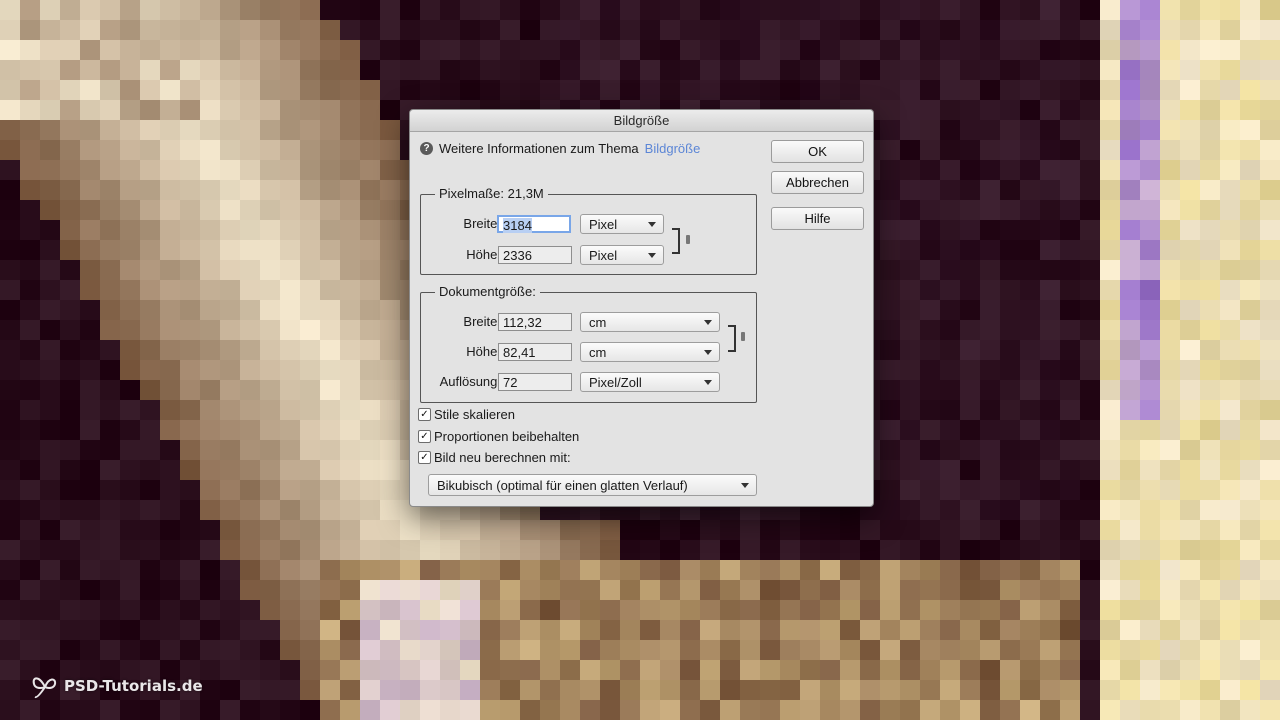 This screenshot has width=1280, height=720. Describe the element at coordinates (498, 436) in the screenshot. I see `constrain-proportions-checkbox: ✓ Proportionen beibehalten` at that location.